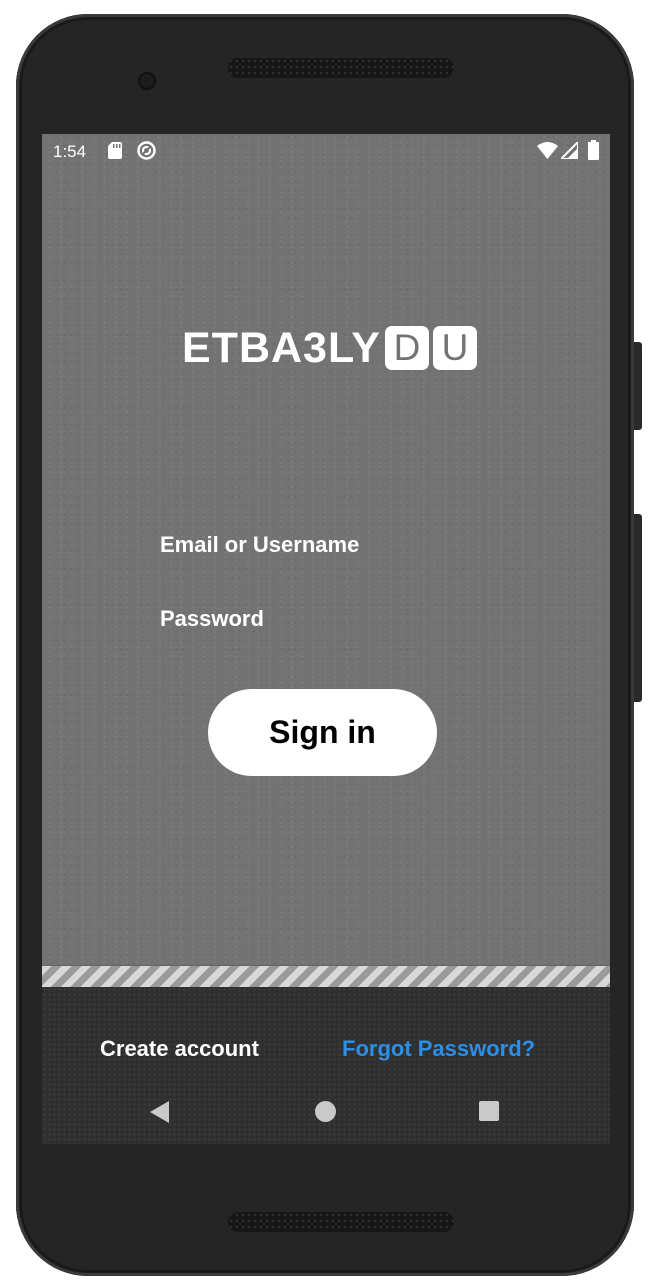 Image resolution: width=649 pixels, height=1288 pixels. What do you see at coordinates (259, 545) in the screenshot?
I see `email-field: Email or Username` at bounding box center [259, 545].